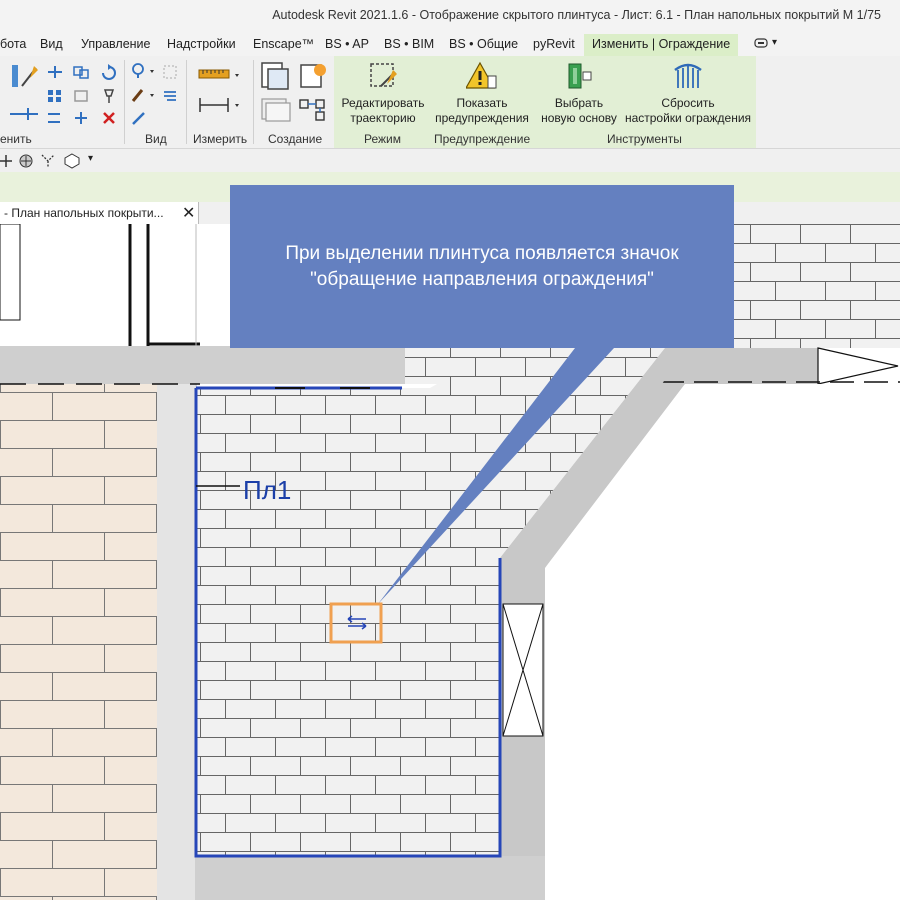 The height and width of the screenshot is (900, 900). I want to click on tab-modify-railing: Изменить | Ограждение, so click(661, 45).